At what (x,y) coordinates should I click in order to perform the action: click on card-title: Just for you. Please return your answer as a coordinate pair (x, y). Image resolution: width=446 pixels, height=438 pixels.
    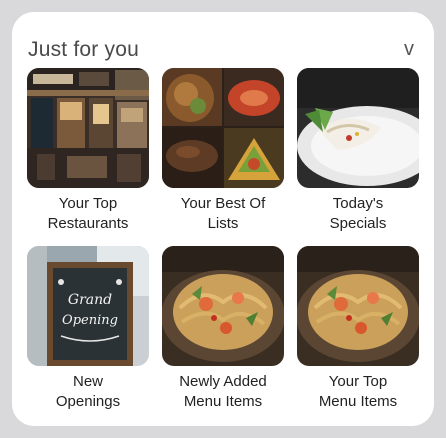
    Looking at the image, I should click on (83, 49).